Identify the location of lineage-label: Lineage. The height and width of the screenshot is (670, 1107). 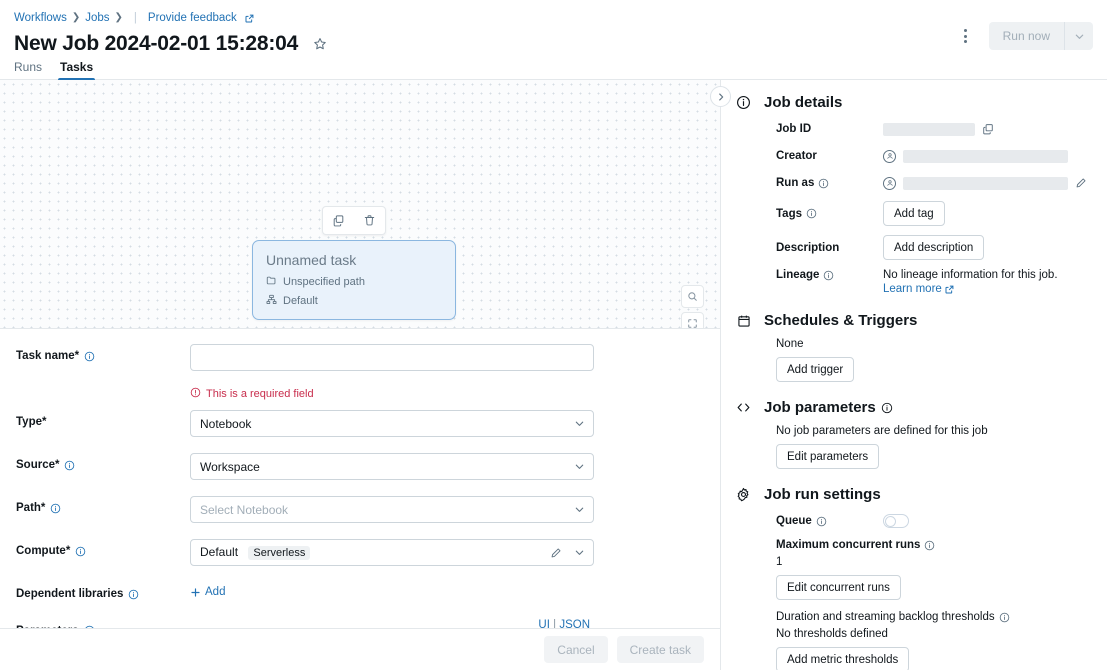
(829, 275).